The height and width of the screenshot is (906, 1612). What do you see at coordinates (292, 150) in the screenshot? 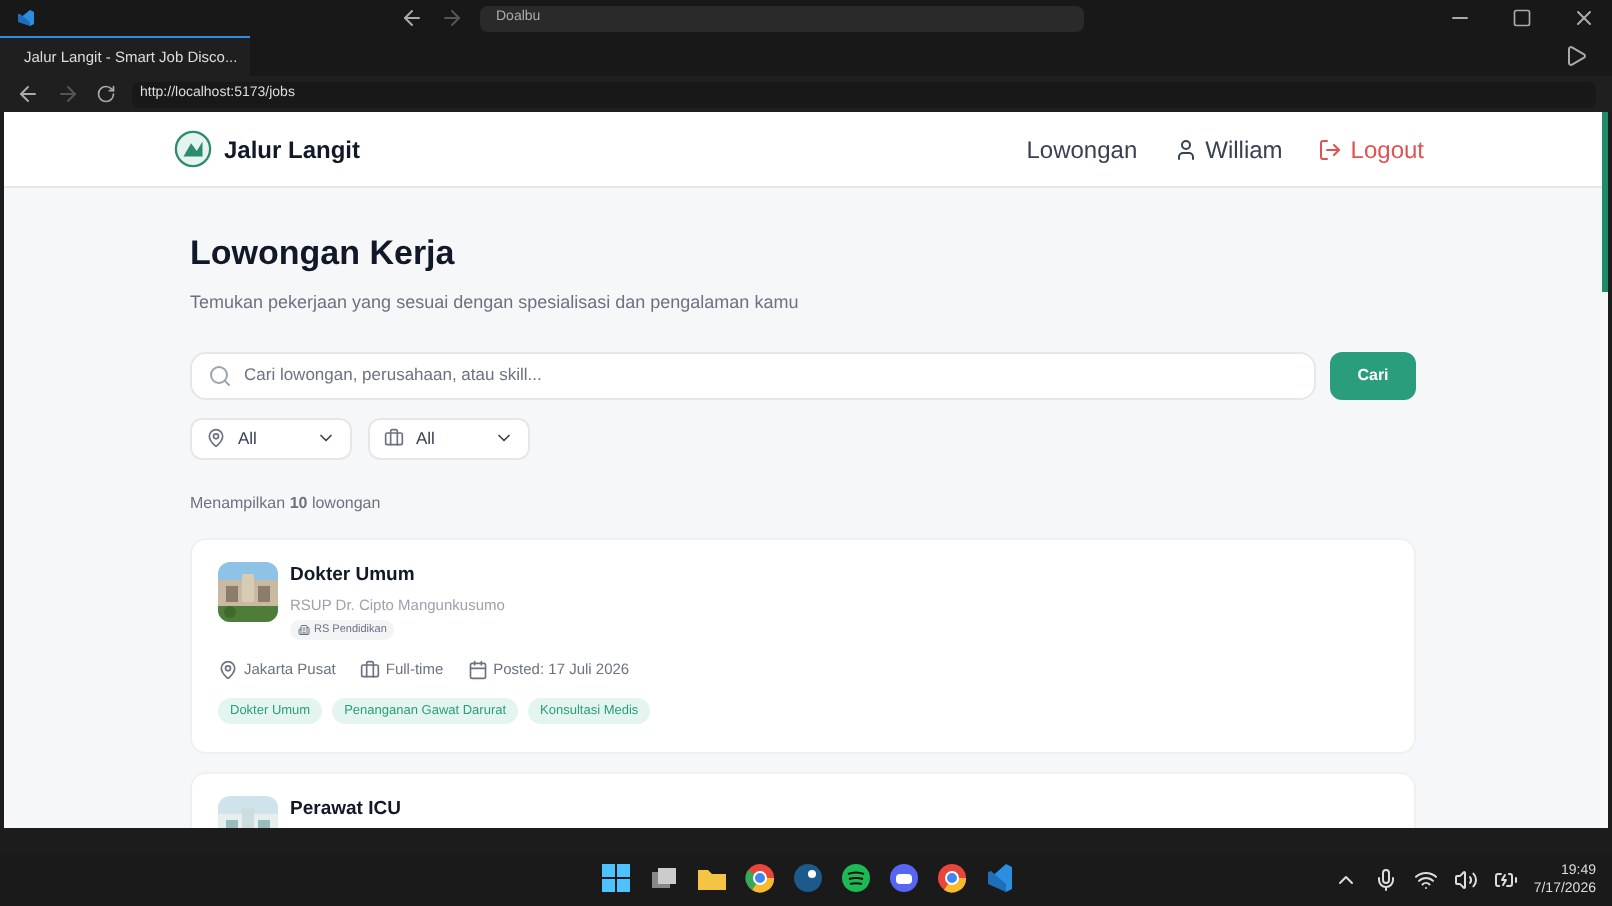
I see `brand-name: Jalur Langit` at bounding box center [292, 150].